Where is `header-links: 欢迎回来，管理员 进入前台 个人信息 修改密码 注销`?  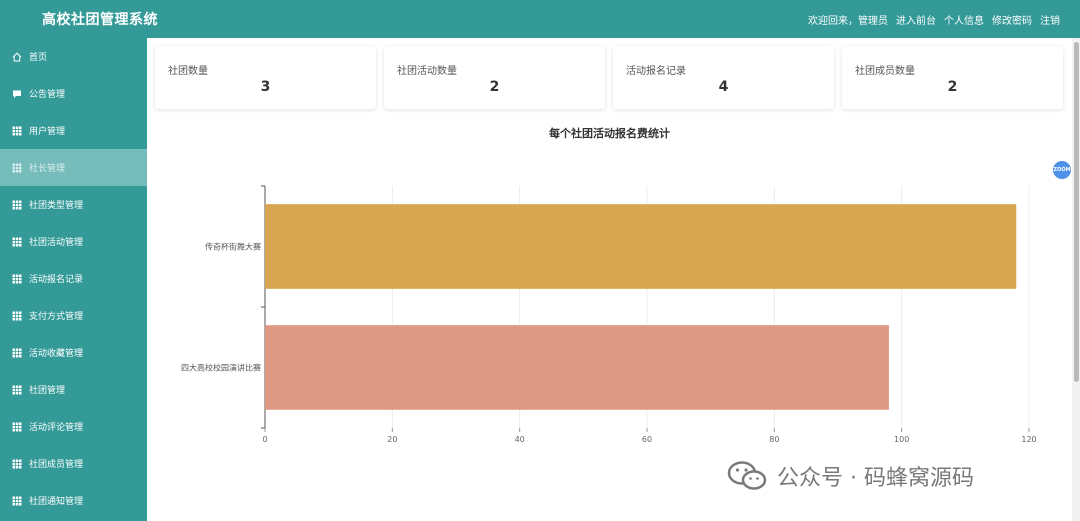
header-links: 欢迎回来，管理员 进入前台 个人信息 修改密码 注销 is located at coordinates (934, 19).